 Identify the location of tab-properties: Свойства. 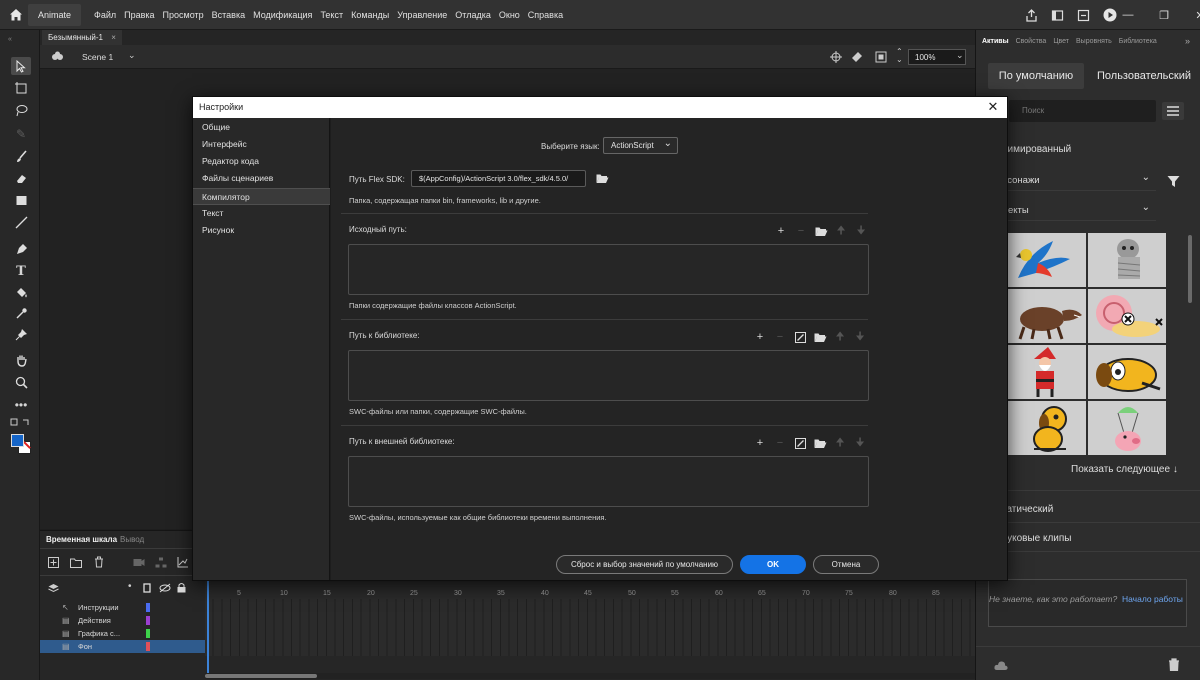
(1031, 45).